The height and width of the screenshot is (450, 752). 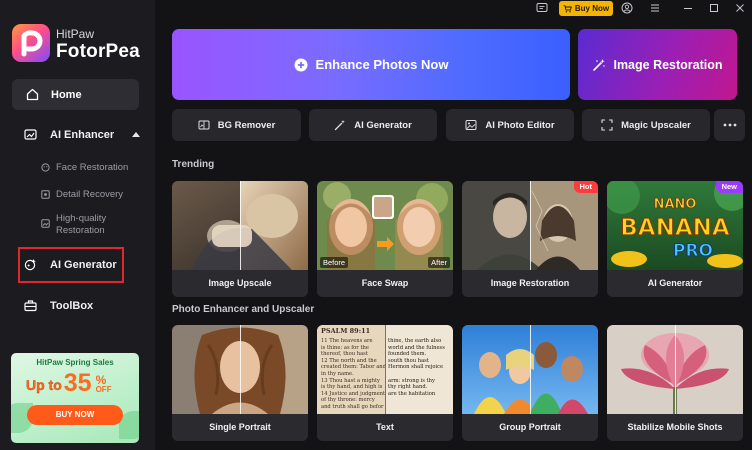 What do you see at coordinates (81, 224) in the screenshot?
I see `sidebar-subitem-label: High-quality Restoration` at bounding box center [81, 224].